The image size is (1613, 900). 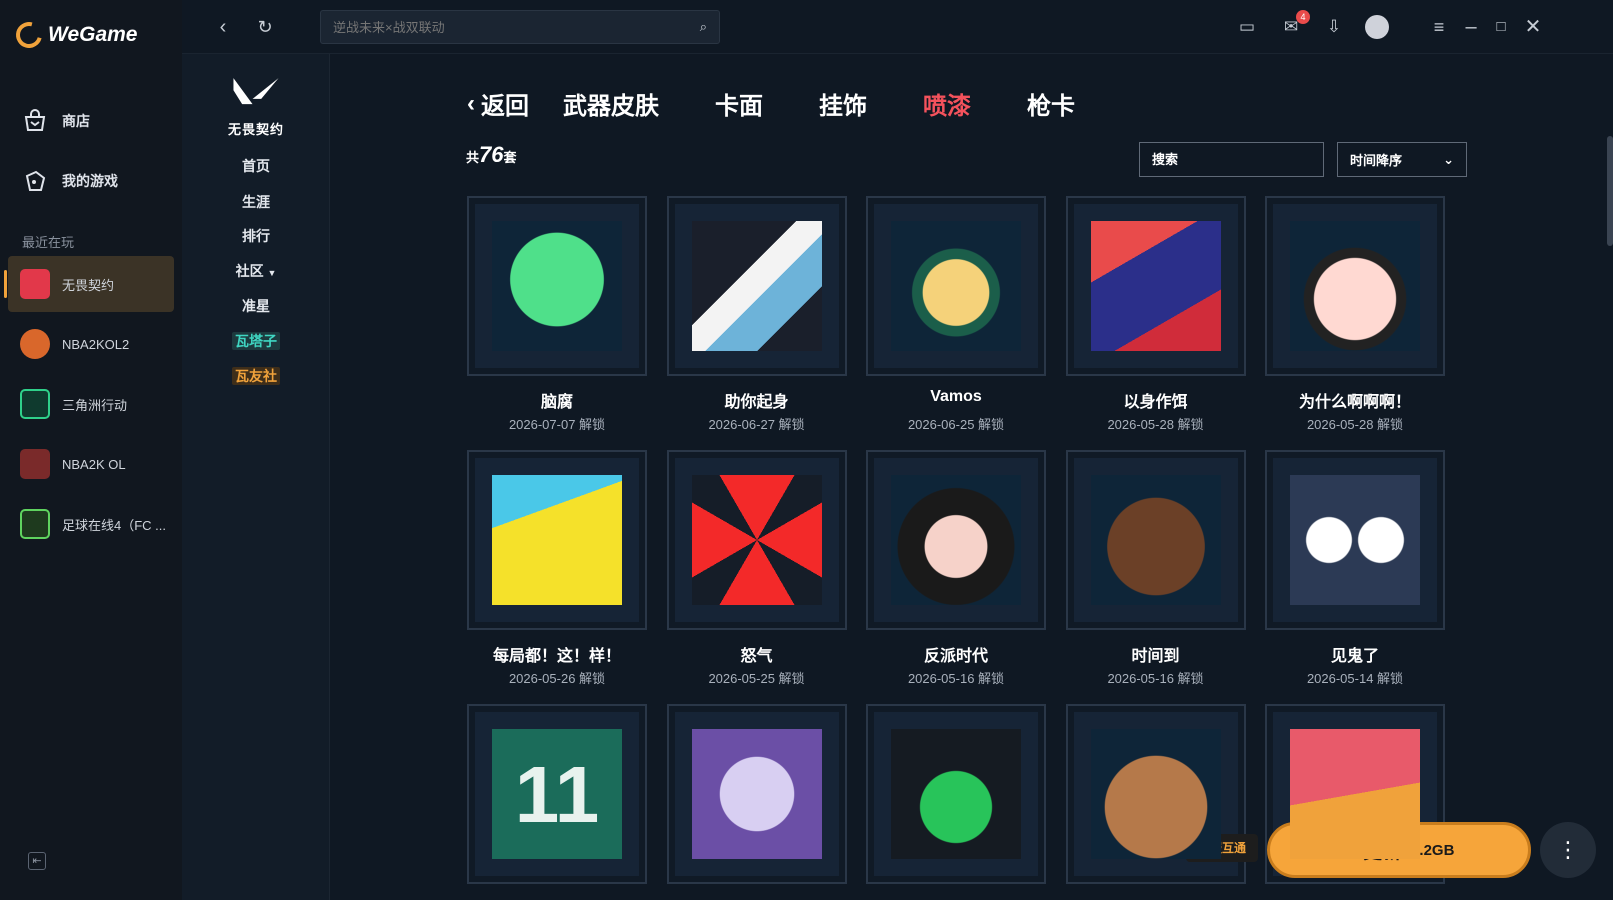 What do you see at coordinates (1334, 27) in the screenshot?
I see `download-manager-icon: ⇩` at bounding box center [1334, 27].